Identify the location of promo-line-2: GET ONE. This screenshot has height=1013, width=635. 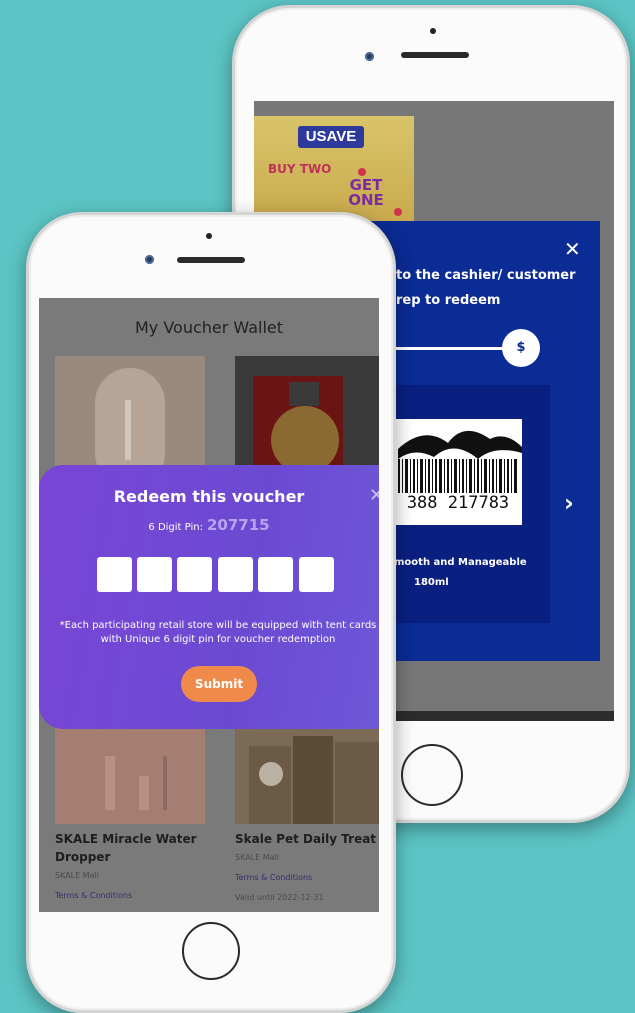
(366, 192).